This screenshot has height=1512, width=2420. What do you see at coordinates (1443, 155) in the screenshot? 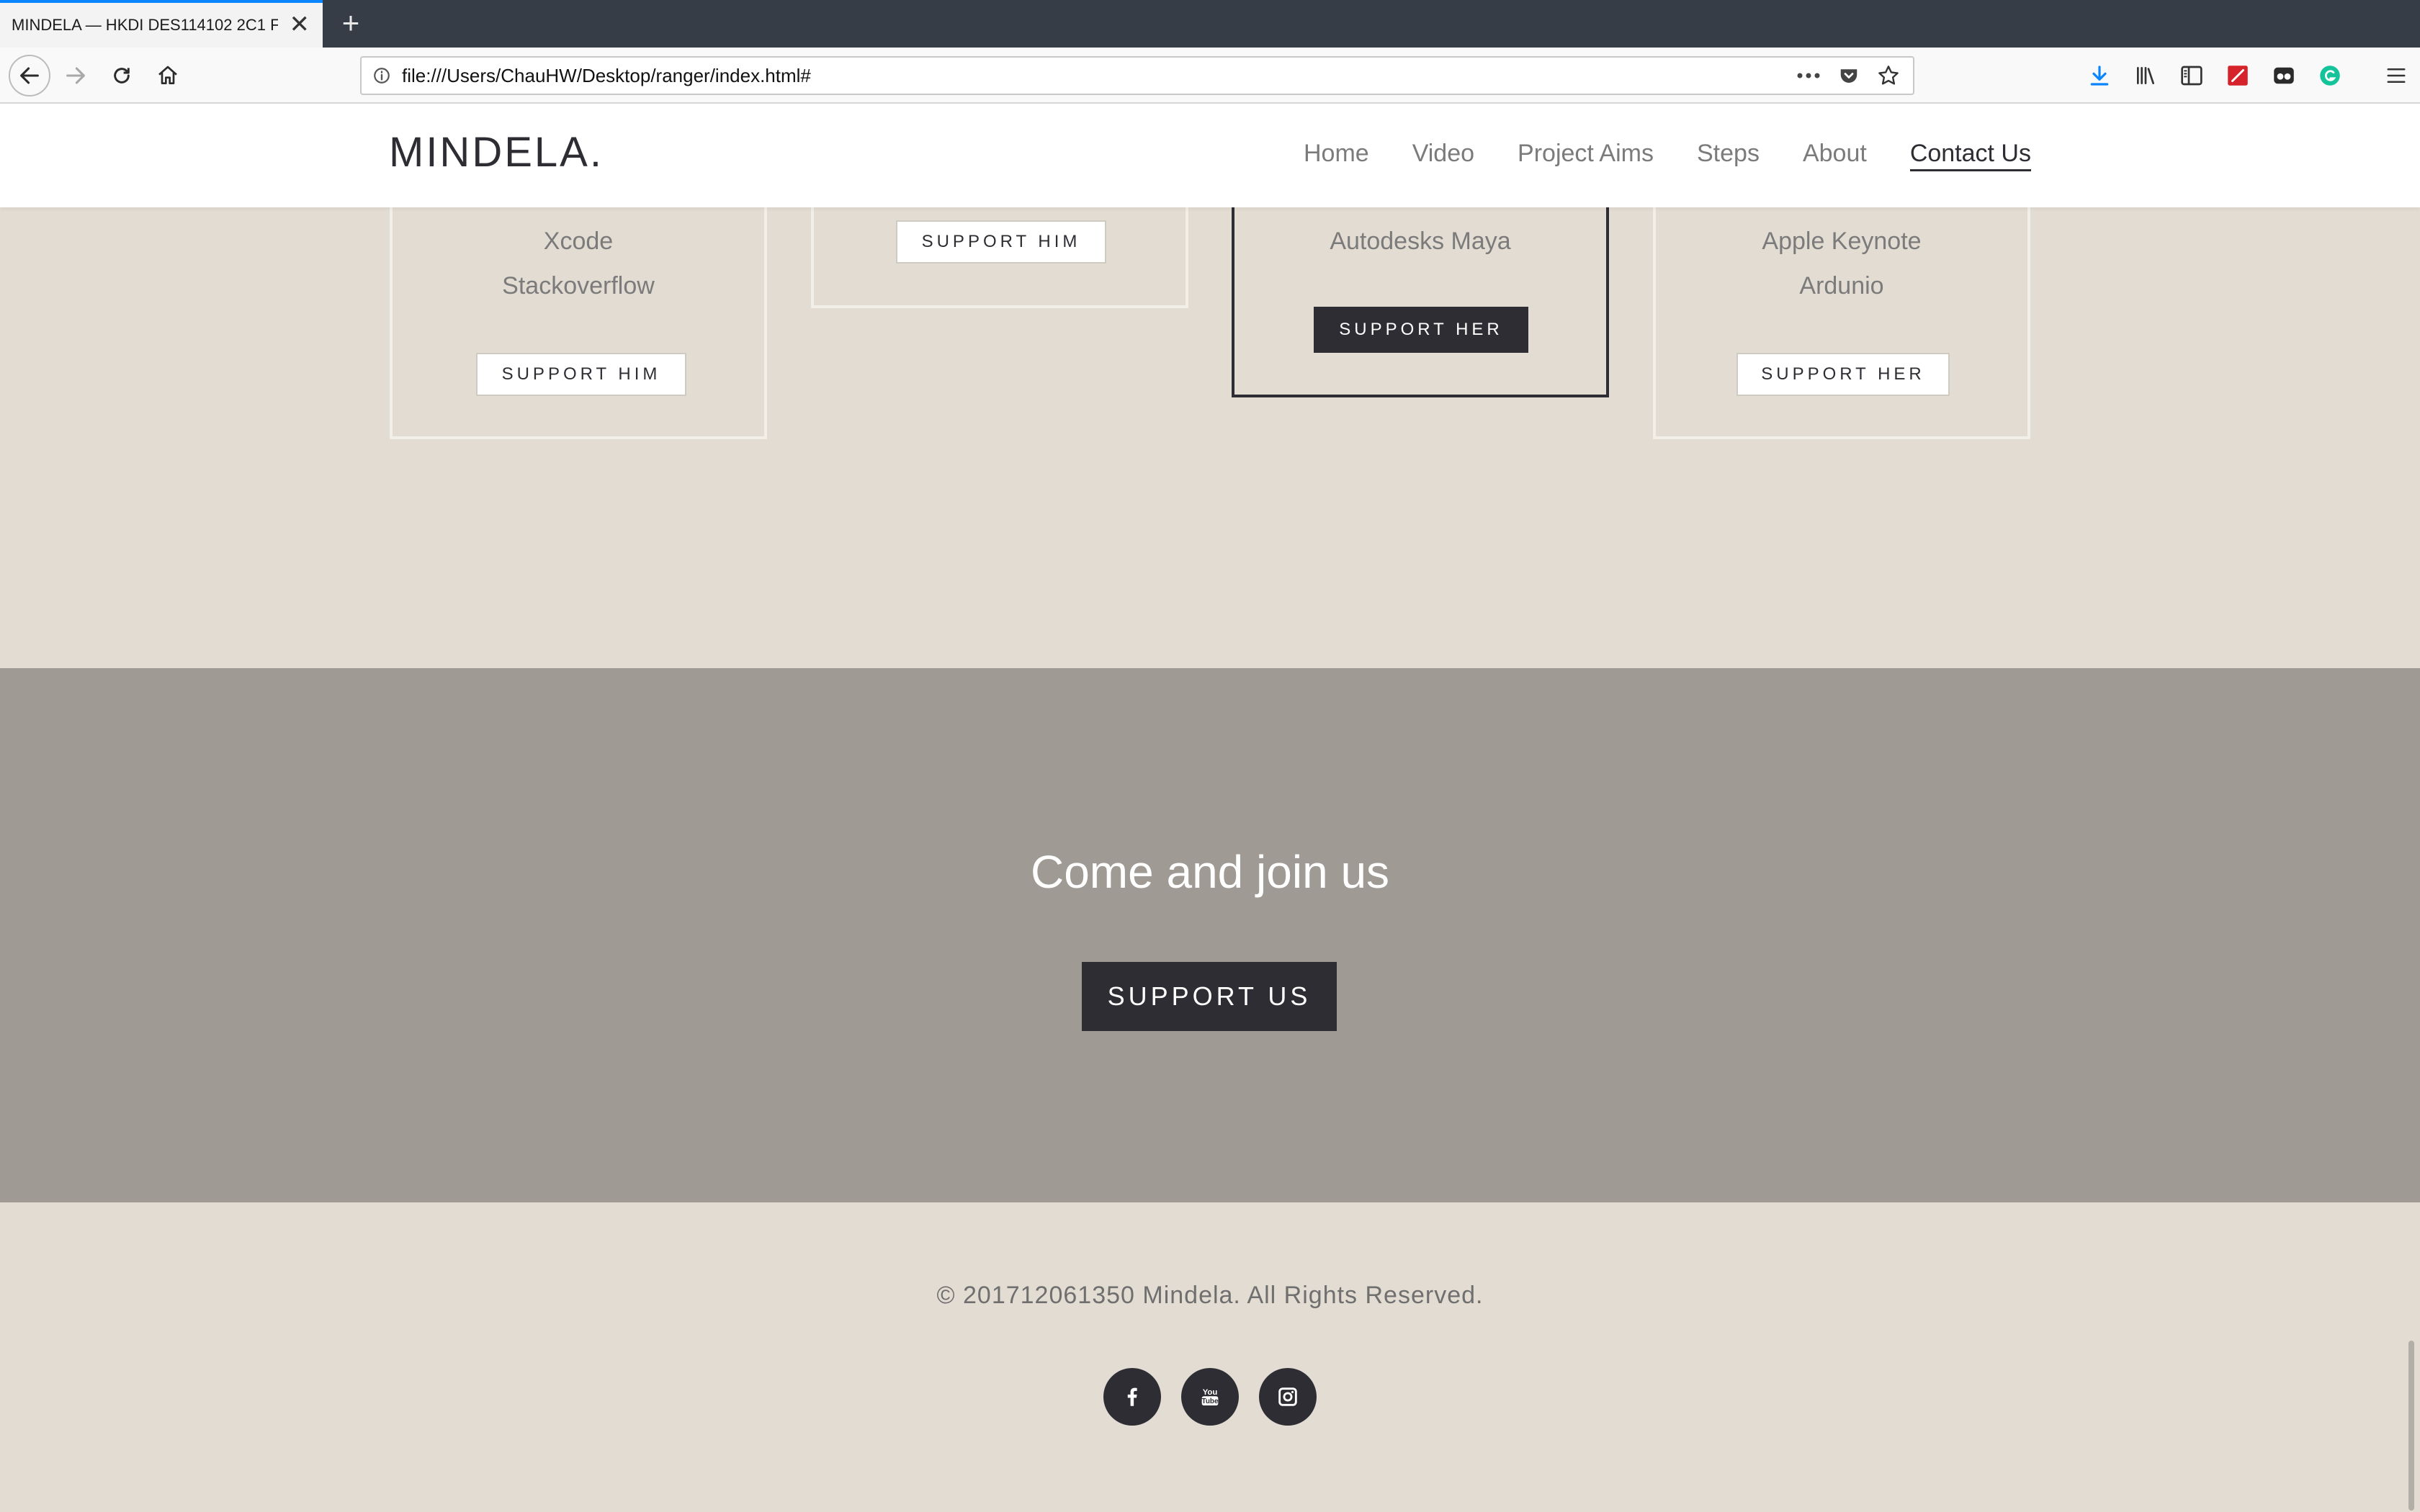
I see `nav-video: Video` at bounding box center [1443, 155].